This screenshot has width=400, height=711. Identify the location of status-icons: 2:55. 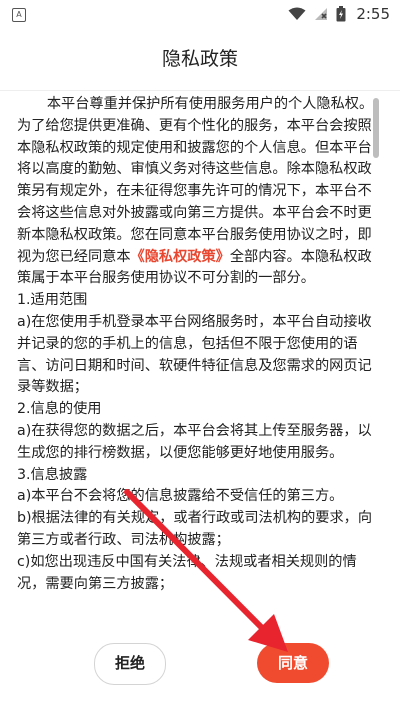
(339, 14).